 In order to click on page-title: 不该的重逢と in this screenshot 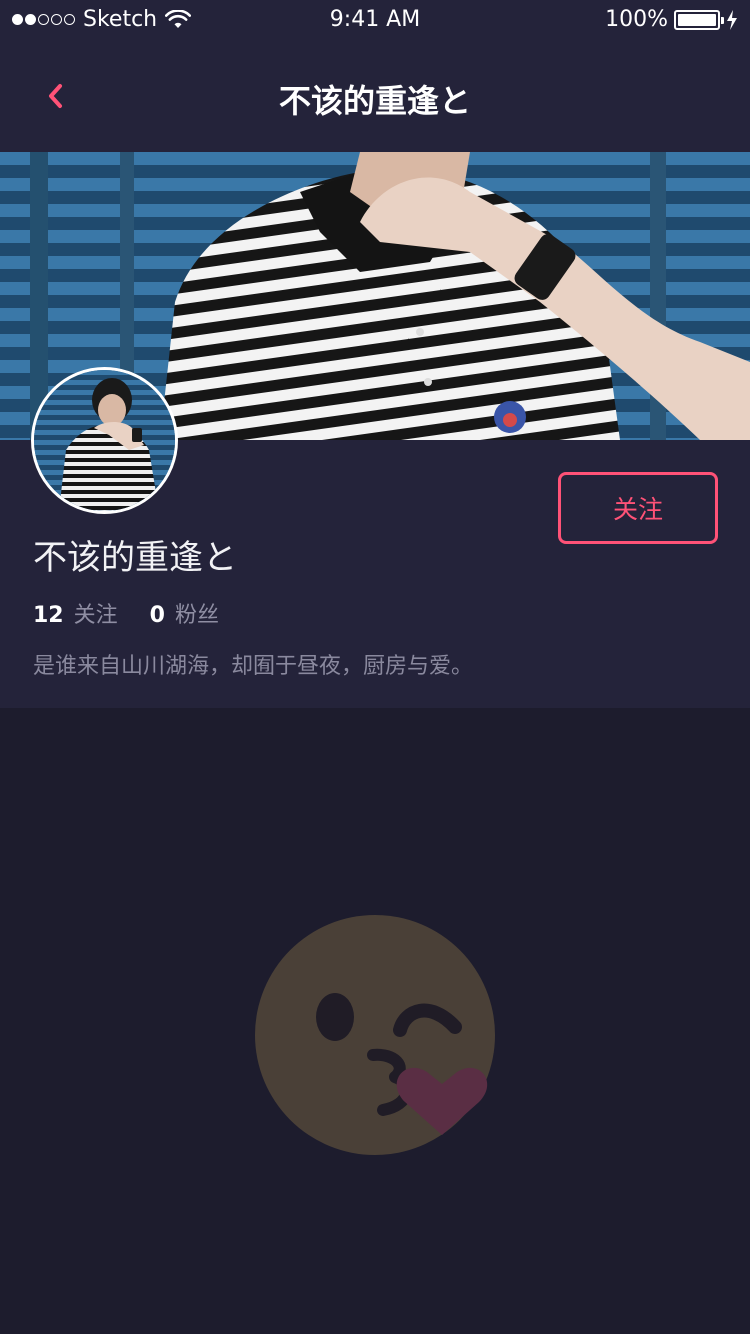, I will do `click(374, 101)`.